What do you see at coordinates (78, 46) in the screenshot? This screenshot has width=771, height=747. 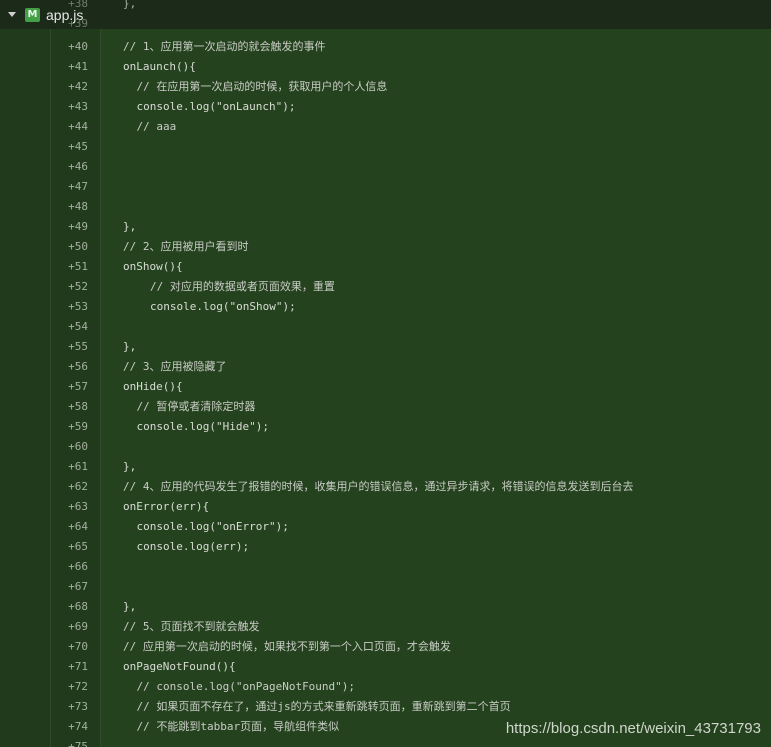 I see `line-number: +40` at bounding box center [78, 46].